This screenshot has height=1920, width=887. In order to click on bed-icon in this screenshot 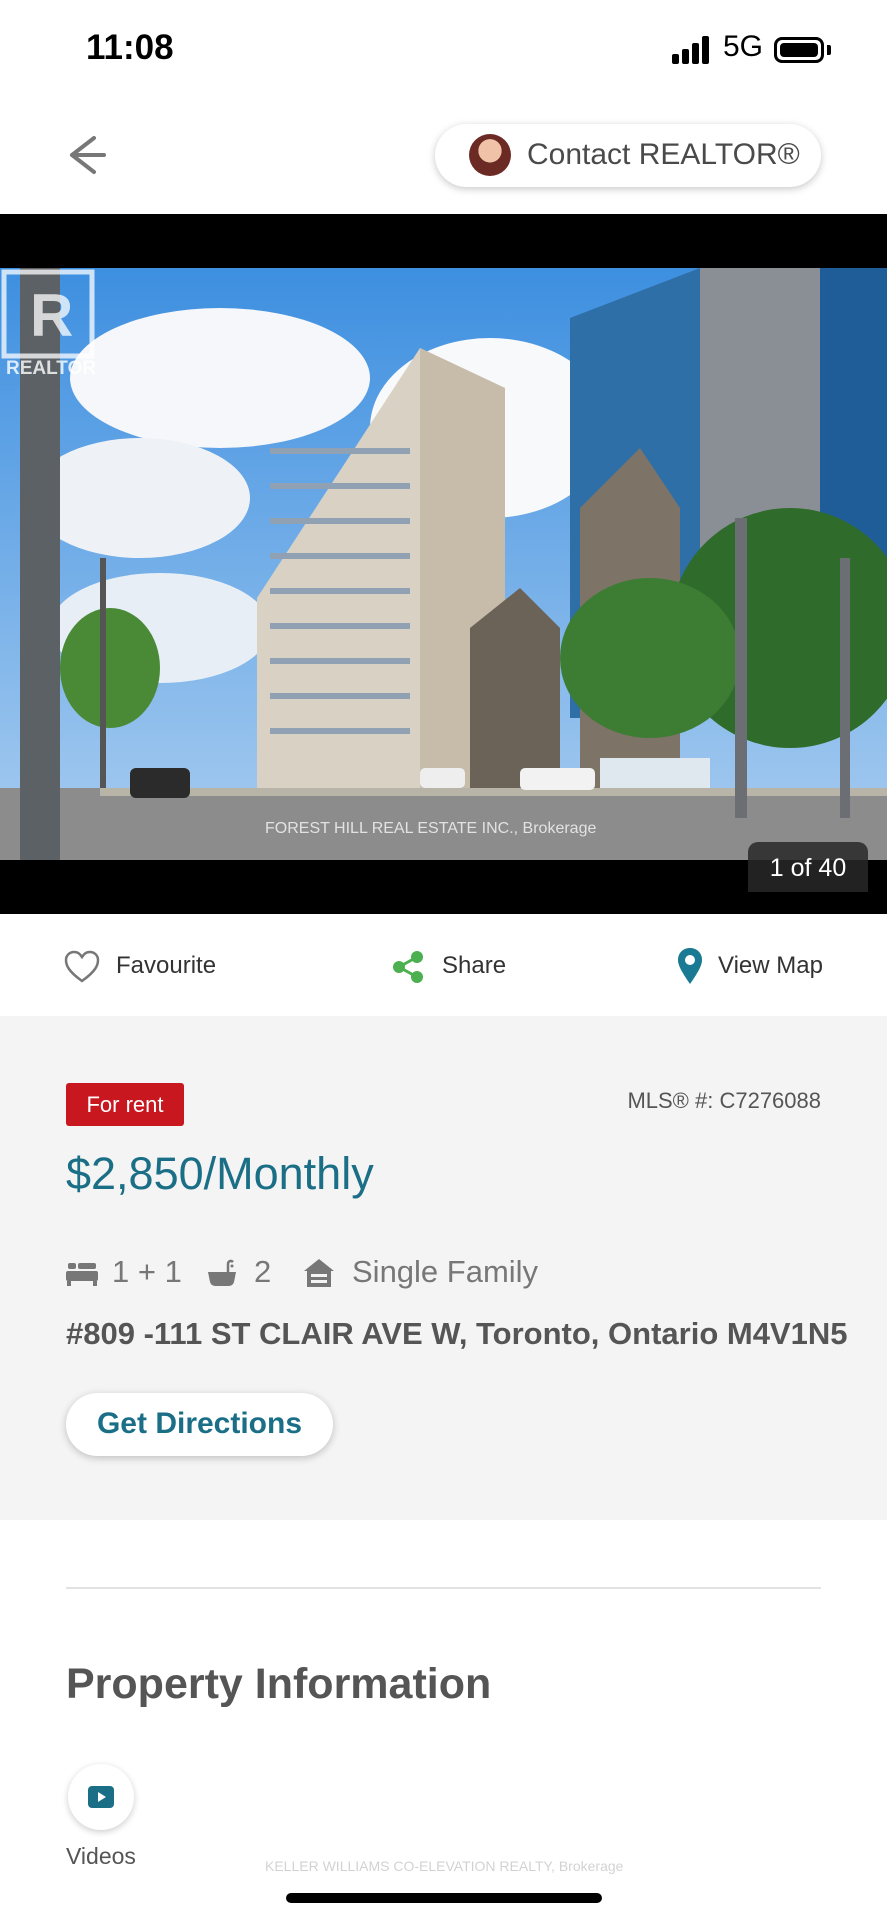, I will do `click(82, 1274)`.